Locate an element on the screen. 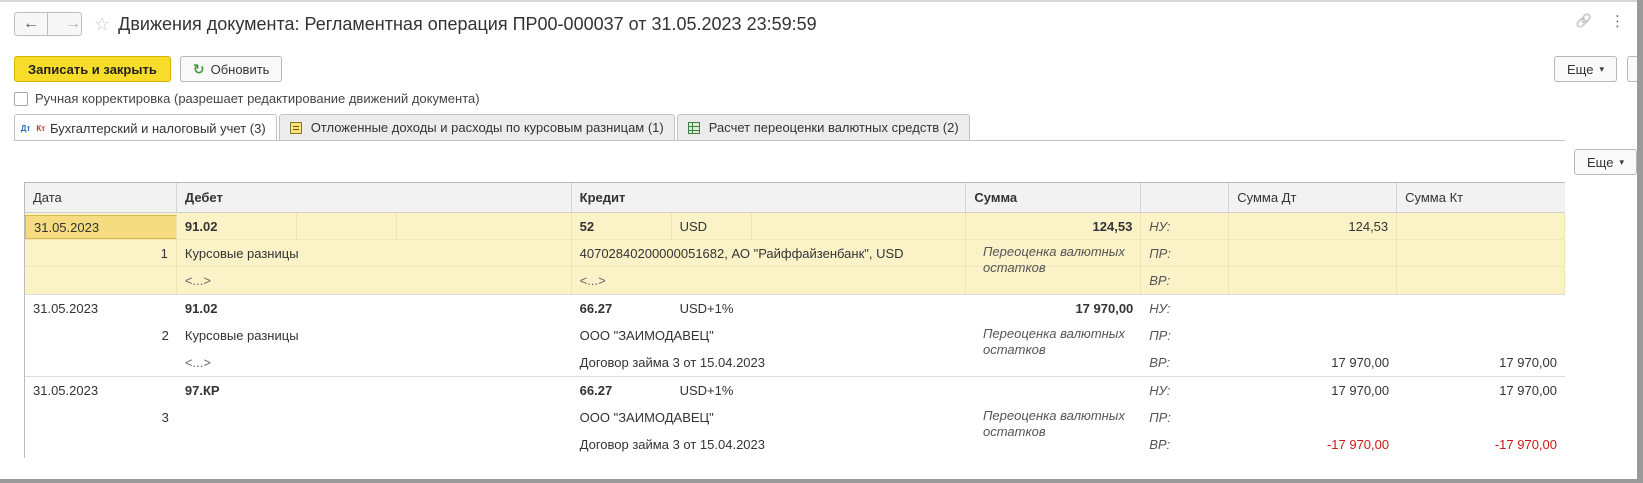  window-top-edge is located at coordinates (821, 1).